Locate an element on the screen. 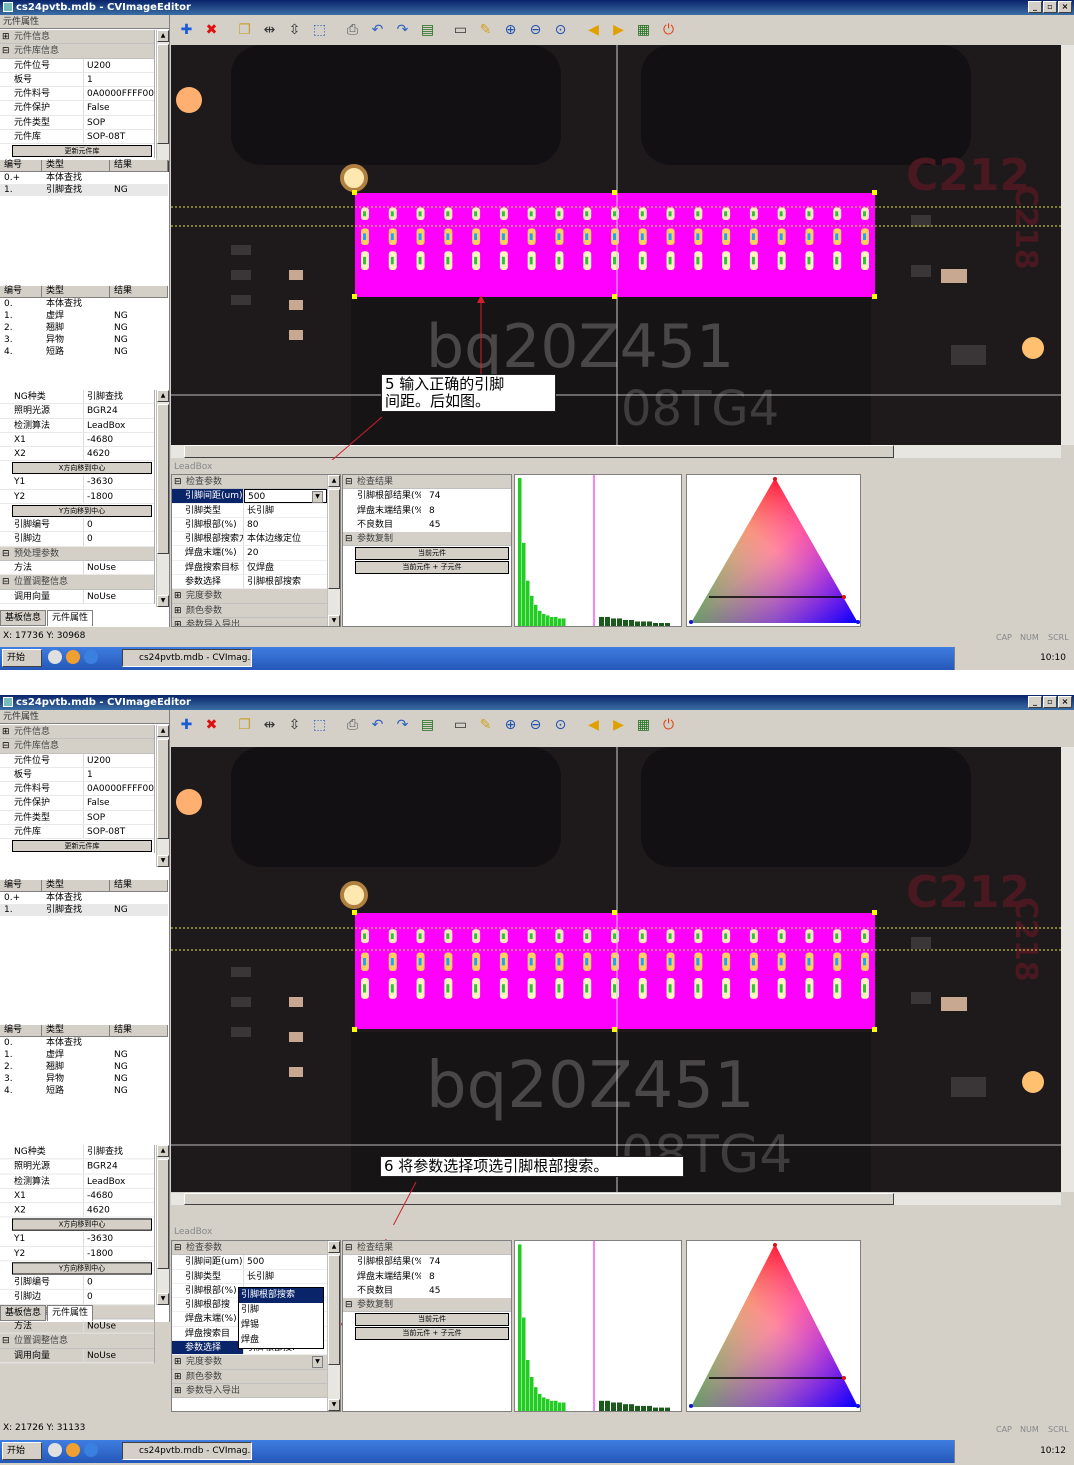 The image size is (1074, 1465). prop-row: 检测算法 LeadBox is located at coordinates (77, 425).